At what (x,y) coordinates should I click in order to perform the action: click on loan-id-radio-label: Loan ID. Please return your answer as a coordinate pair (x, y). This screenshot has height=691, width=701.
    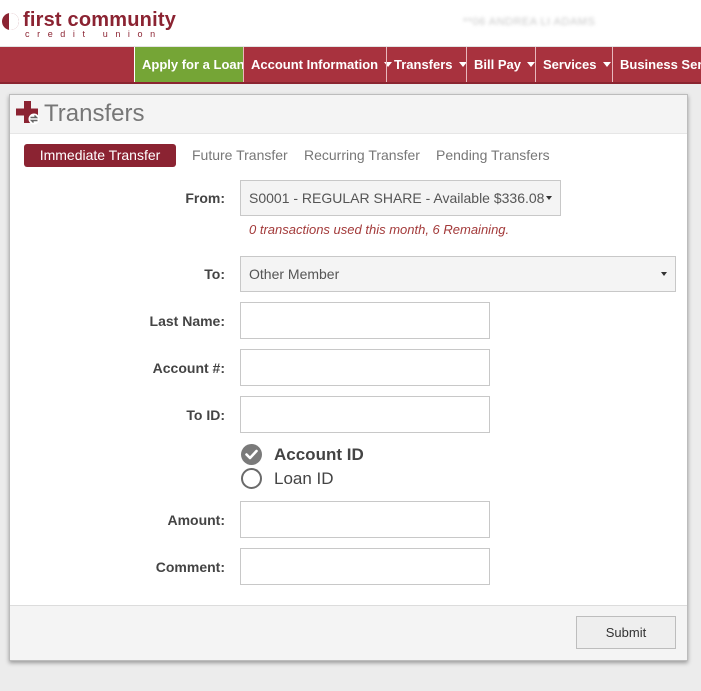
    Looking at the image, I should click on (304, 479).